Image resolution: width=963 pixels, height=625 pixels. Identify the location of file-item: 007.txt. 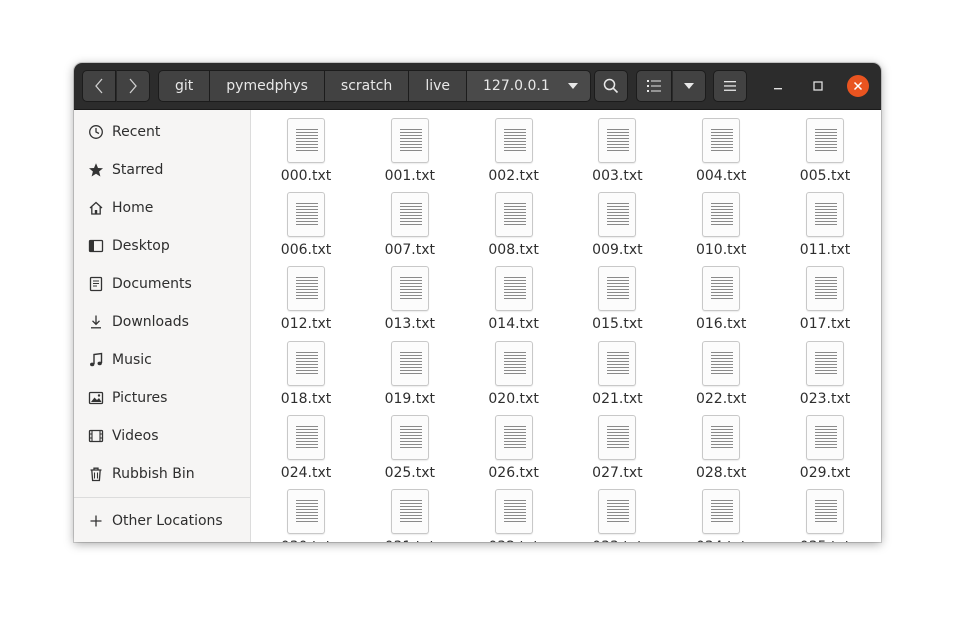
(410, 221).